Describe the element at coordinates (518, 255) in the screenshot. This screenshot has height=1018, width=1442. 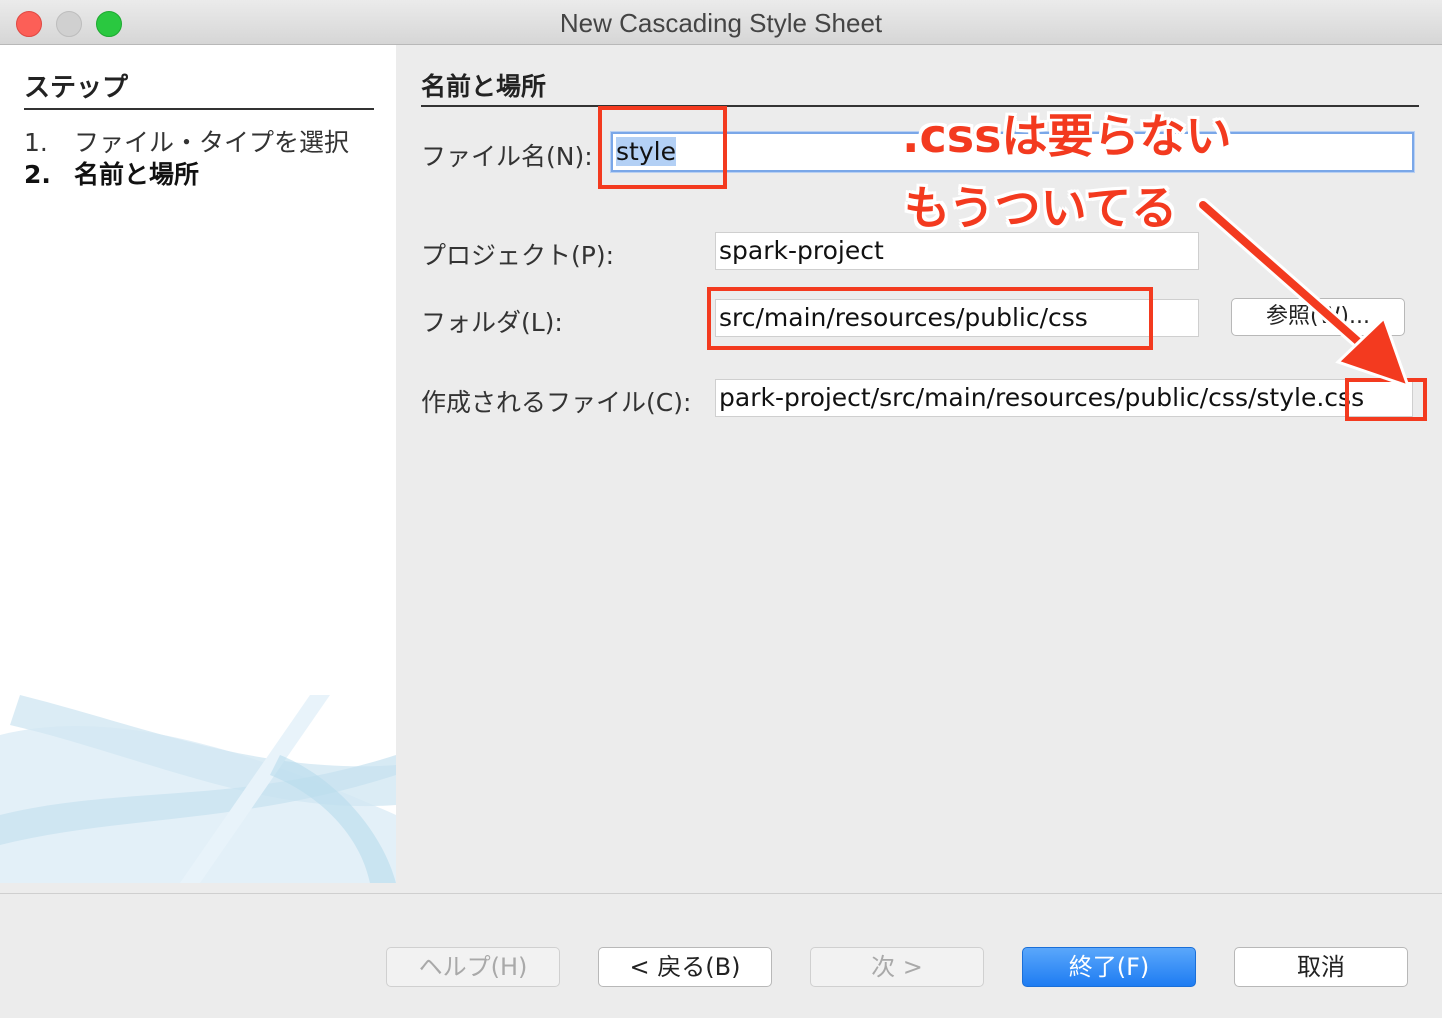
I see `project-label: プロジェクト(P):` at that location.